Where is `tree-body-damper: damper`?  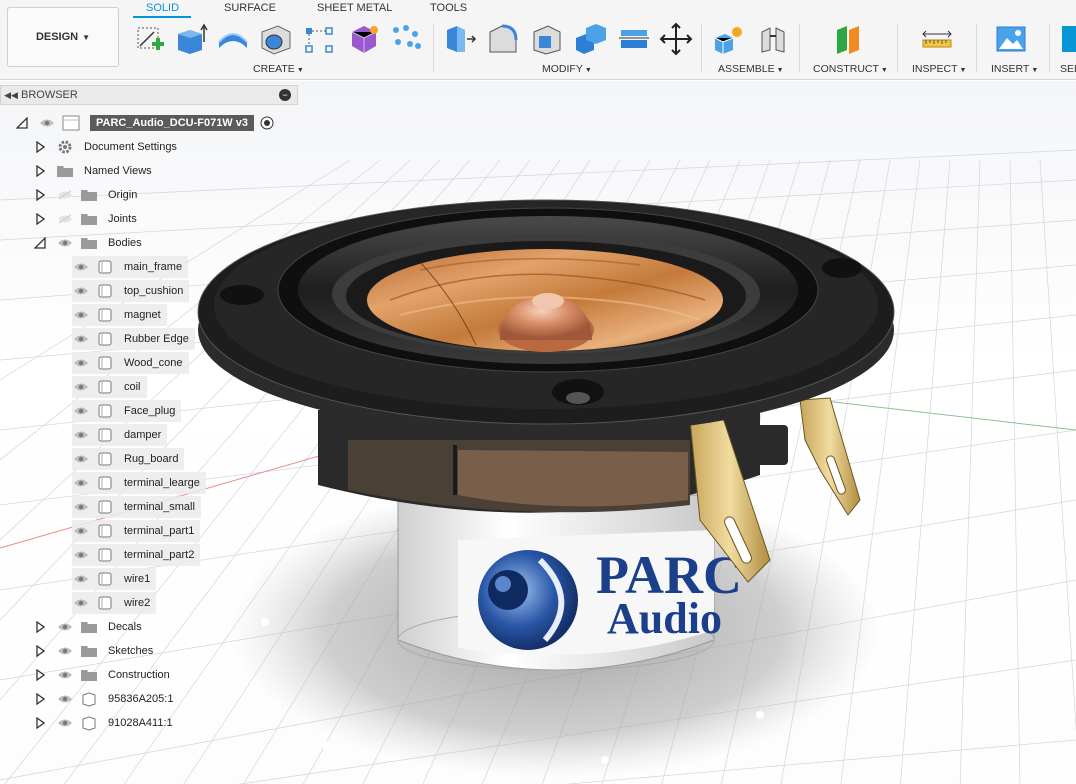
tree-body-damper: damper is located at coordinates (120, 435).